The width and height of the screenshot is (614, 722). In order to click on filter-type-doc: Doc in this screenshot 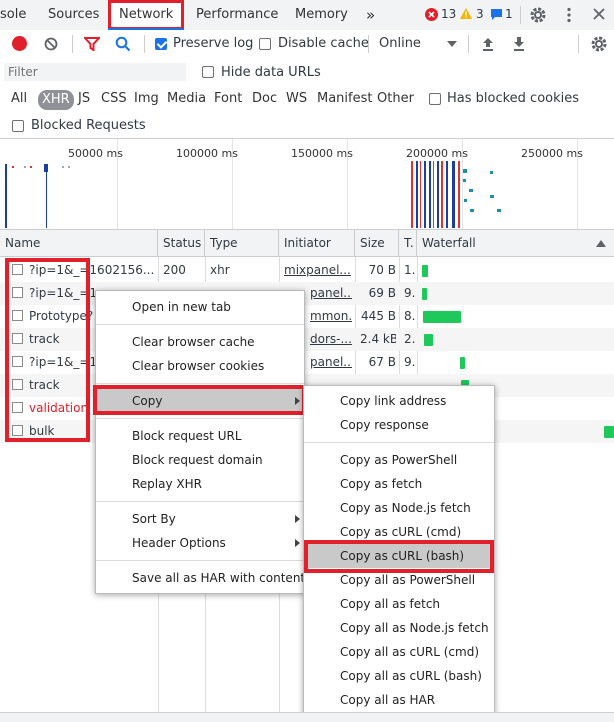, I will do `click(264, 98)`.